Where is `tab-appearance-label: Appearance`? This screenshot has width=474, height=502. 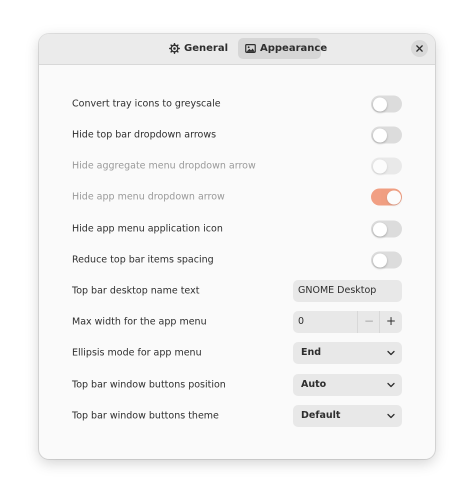 tab-appearance-label: Appearance is located at coordinates (294, 48).